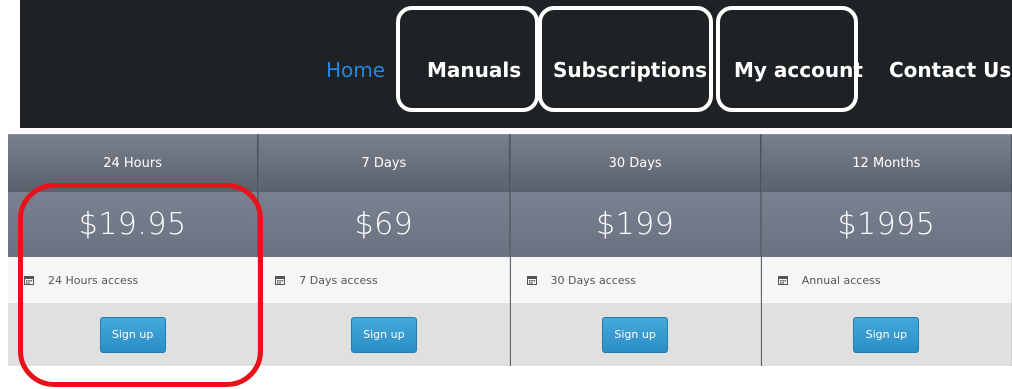  I want to click on plan-price: $69, so click(384, 224).